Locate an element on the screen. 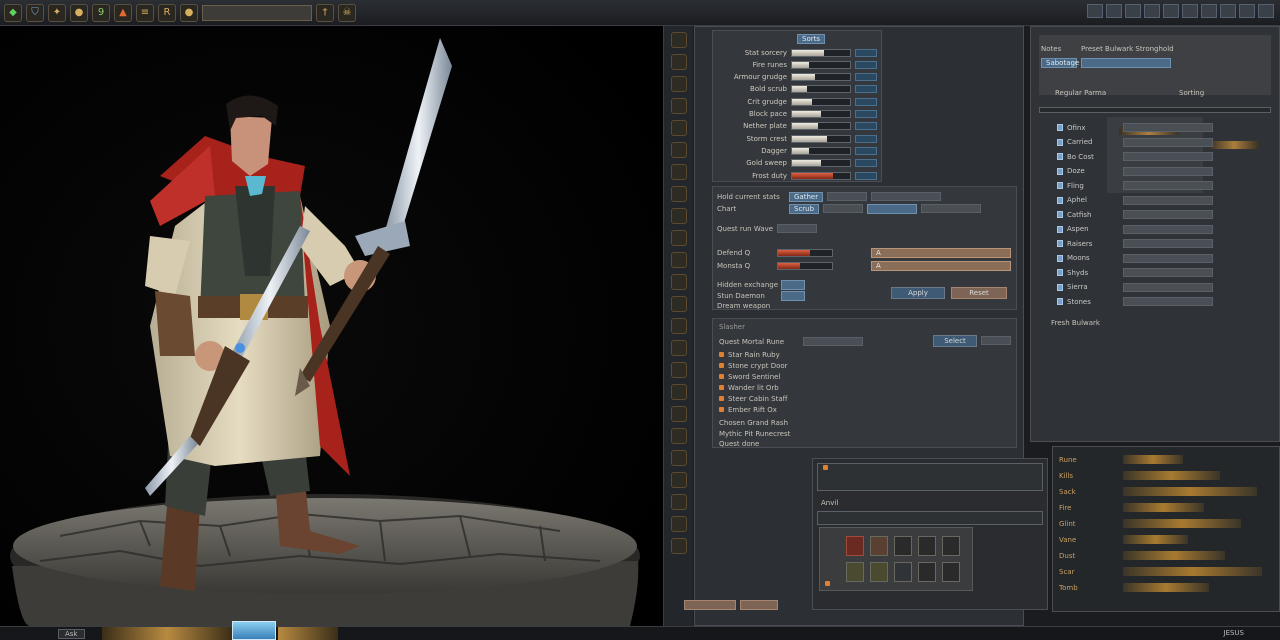 The image size is (1280, 640). option-2-chip is located at coordinates (793, 295).